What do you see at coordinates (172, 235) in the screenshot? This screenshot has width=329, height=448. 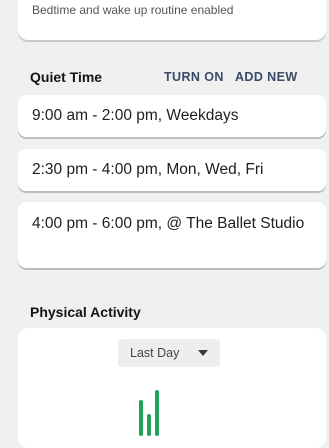 I see `quiet-time-schedule-item: 4:00 pm - 6:00 pm, @ The Ballet Studio` at bounding box center [172, 235].